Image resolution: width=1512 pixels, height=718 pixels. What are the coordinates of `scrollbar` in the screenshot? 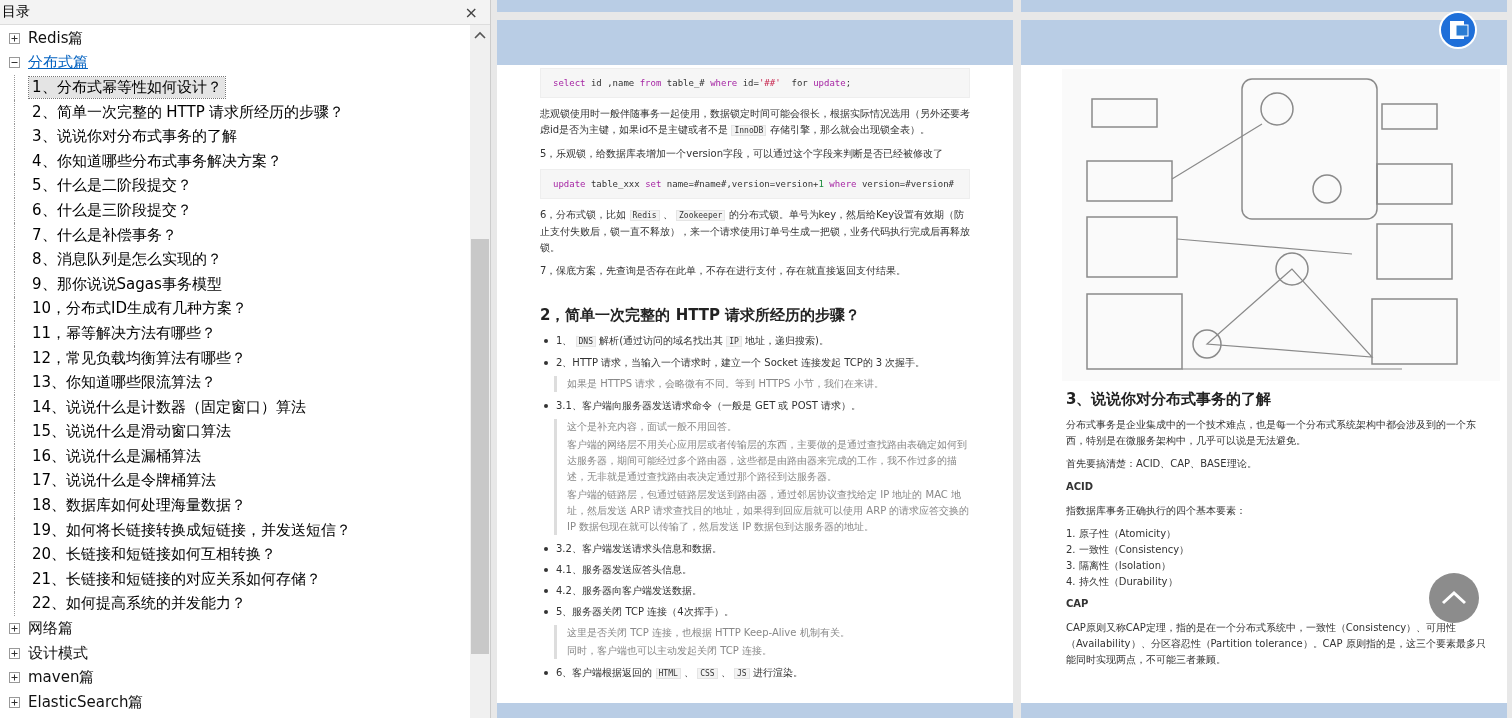 It's located at (480, 371).